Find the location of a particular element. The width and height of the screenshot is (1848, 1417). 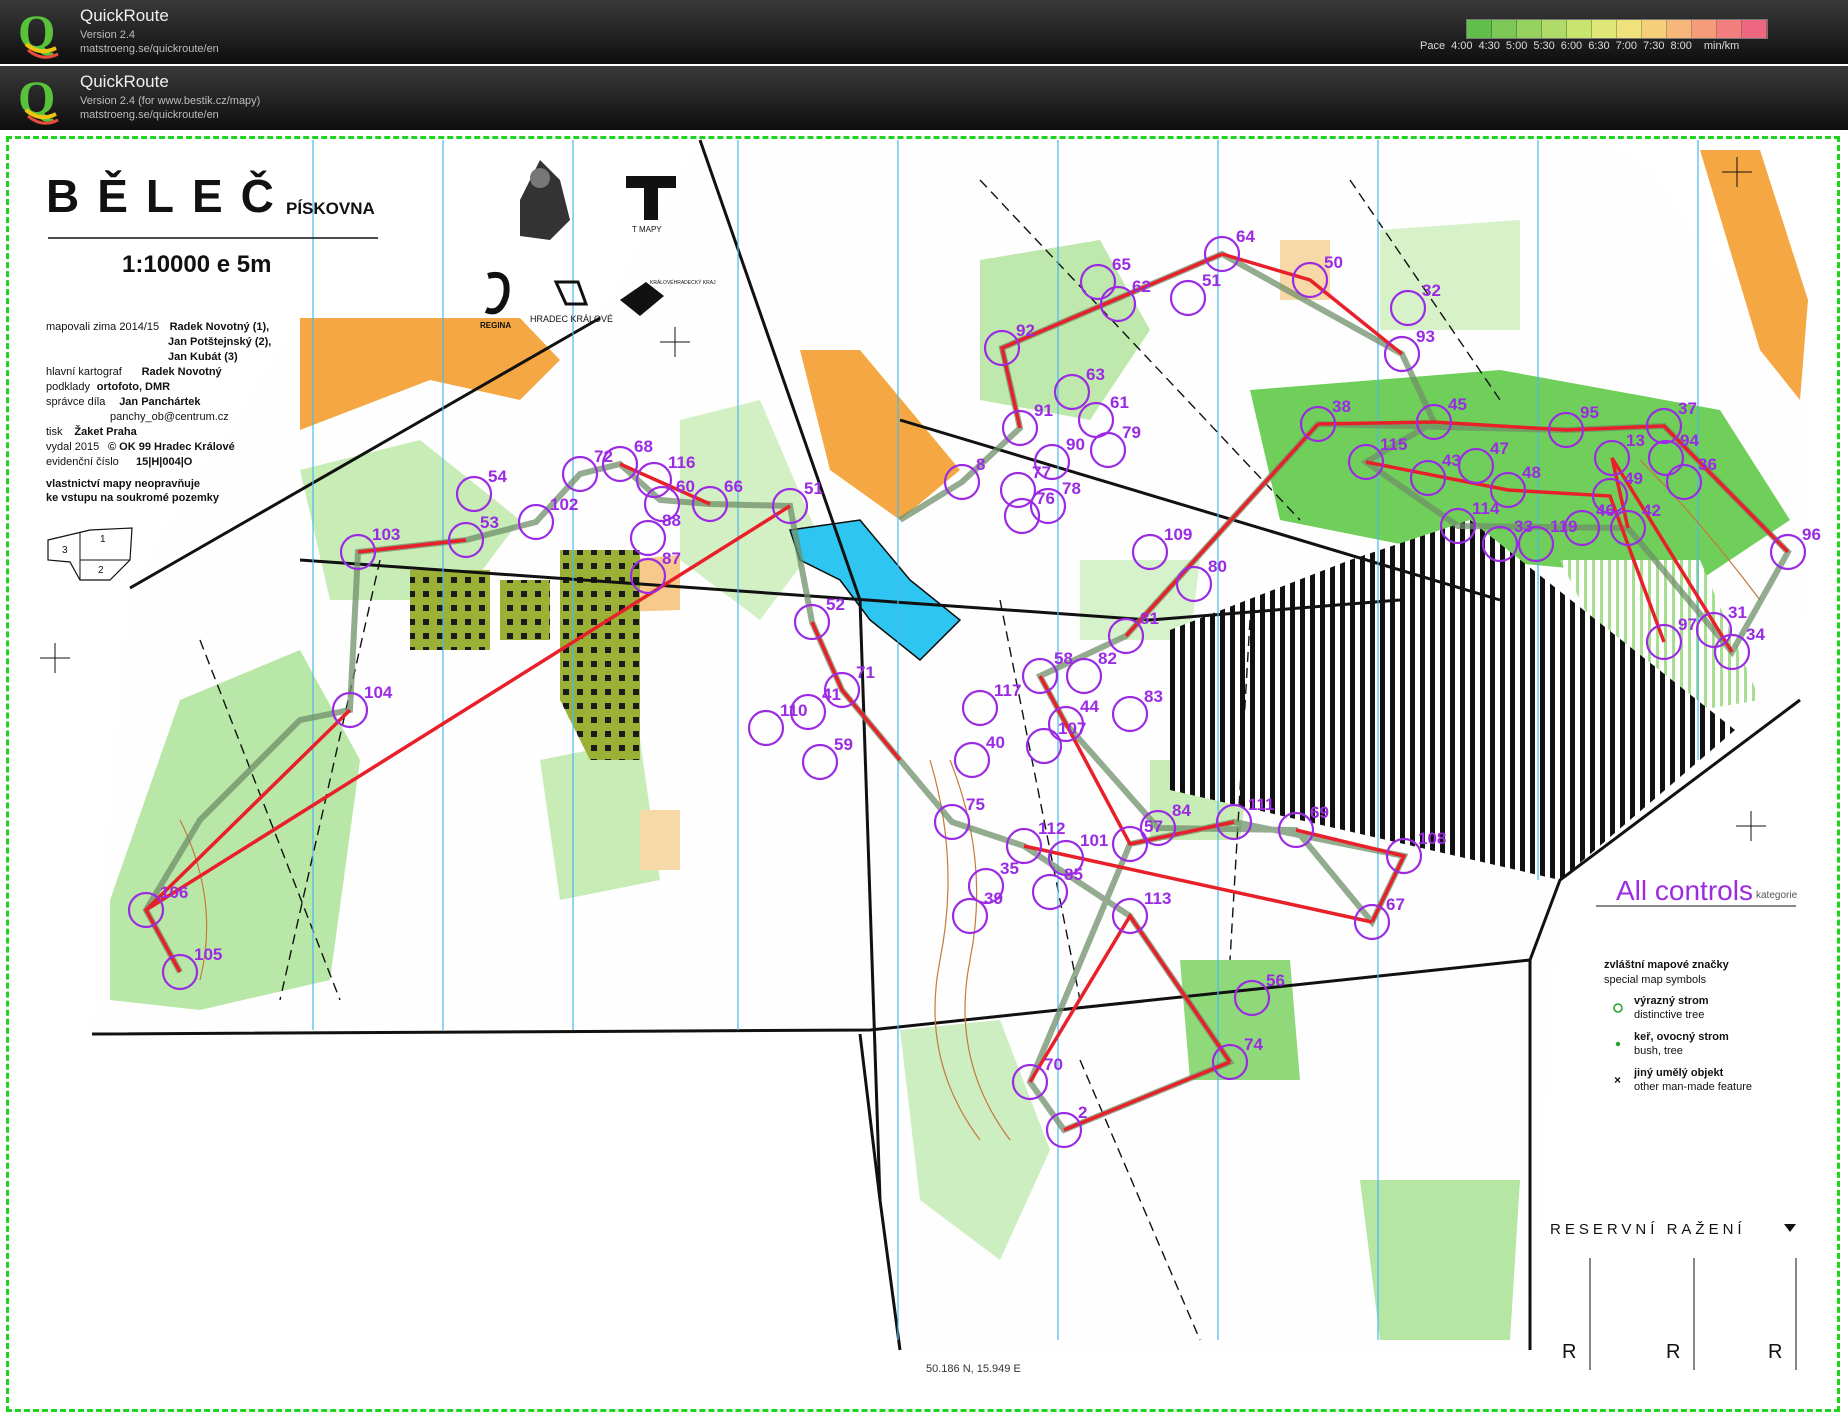

control-number: 2 is located at coordinates (1082, 1112).